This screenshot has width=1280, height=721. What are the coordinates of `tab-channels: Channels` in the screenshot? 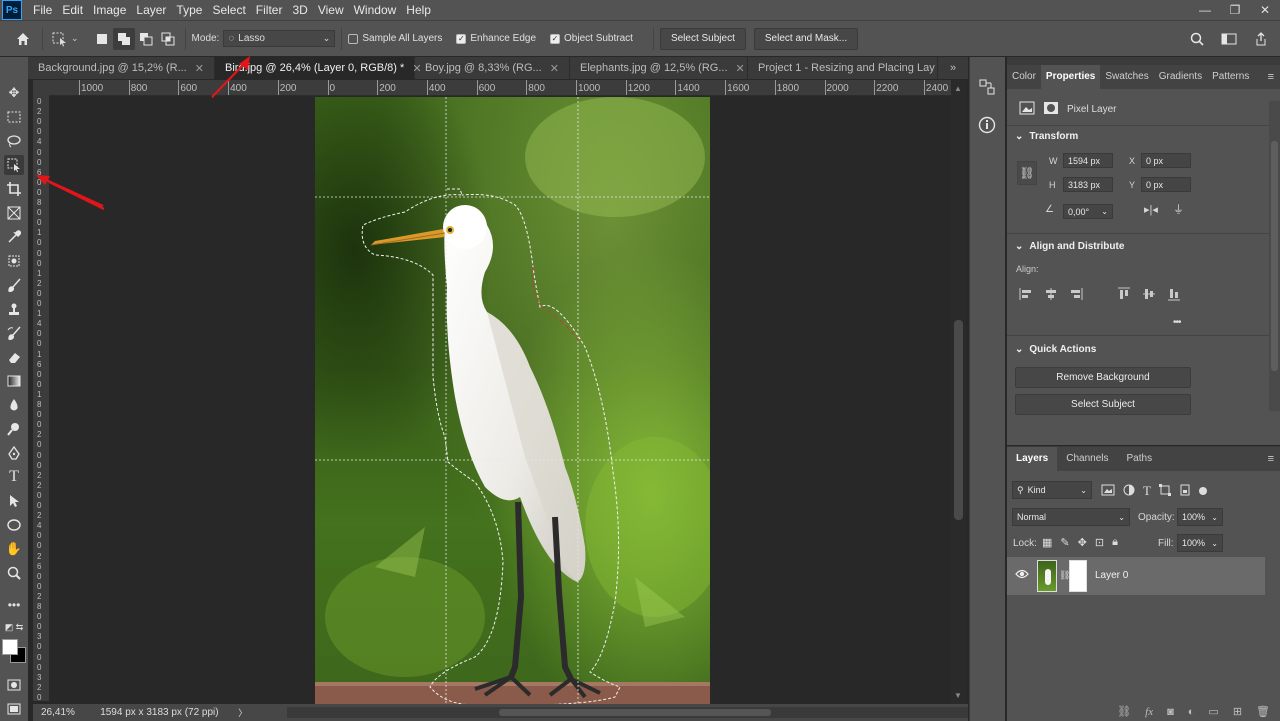 It's located at (1087, 459).